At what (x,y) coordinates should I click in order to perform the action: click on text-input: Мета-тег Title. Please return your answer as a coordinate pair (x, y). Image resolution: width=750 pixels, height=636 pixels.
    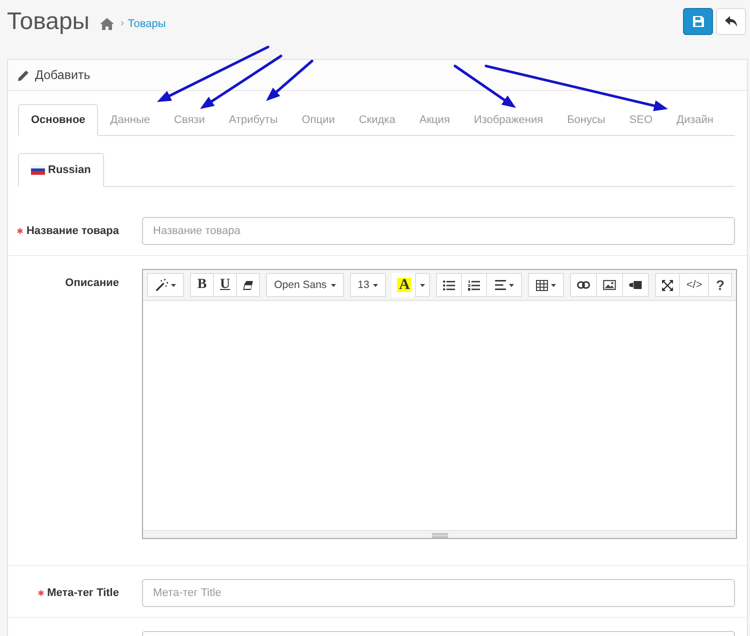
    Looking at the image, I should click on (438, 593).